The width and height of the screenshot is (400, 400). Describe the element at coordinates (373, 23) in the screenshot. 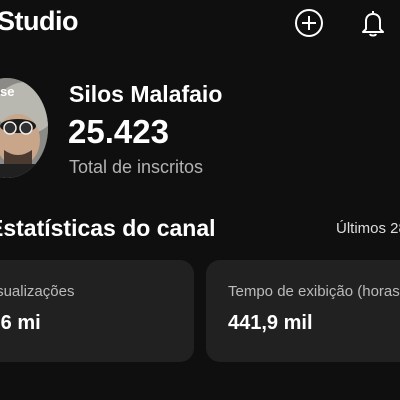

I see `notifications-icon` at that location.